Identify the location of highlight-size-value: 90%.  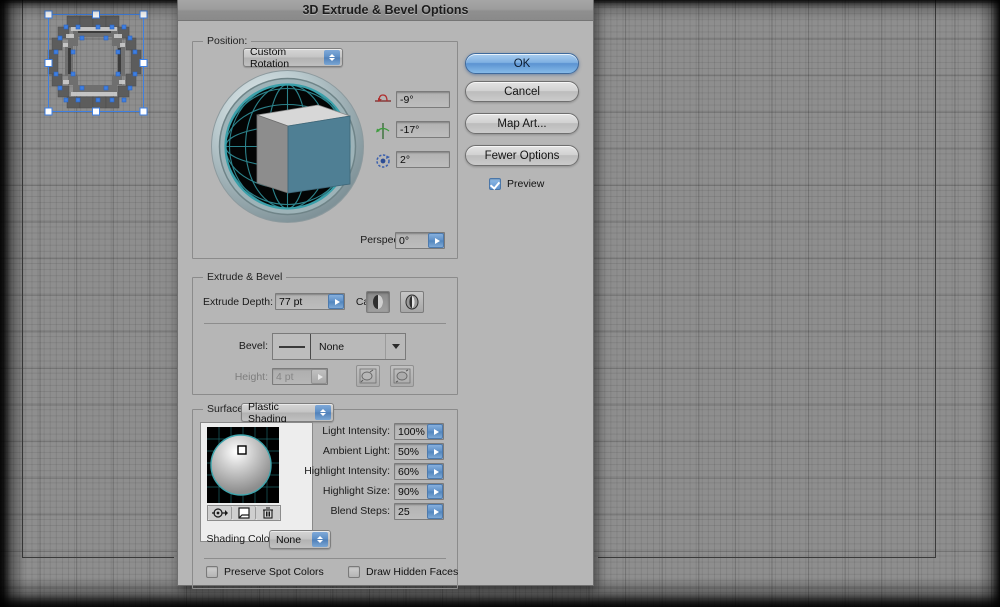
(409, 491).